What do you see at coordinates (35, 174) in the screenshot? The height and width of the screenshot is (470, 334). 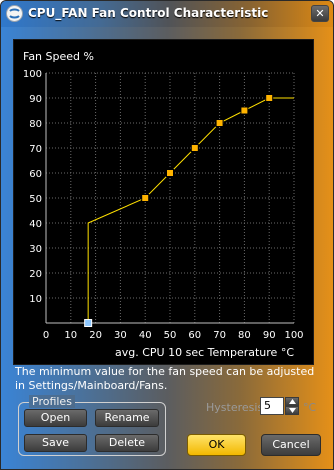 I see `y-tick-label: 60` at bounding box center [35, 174].